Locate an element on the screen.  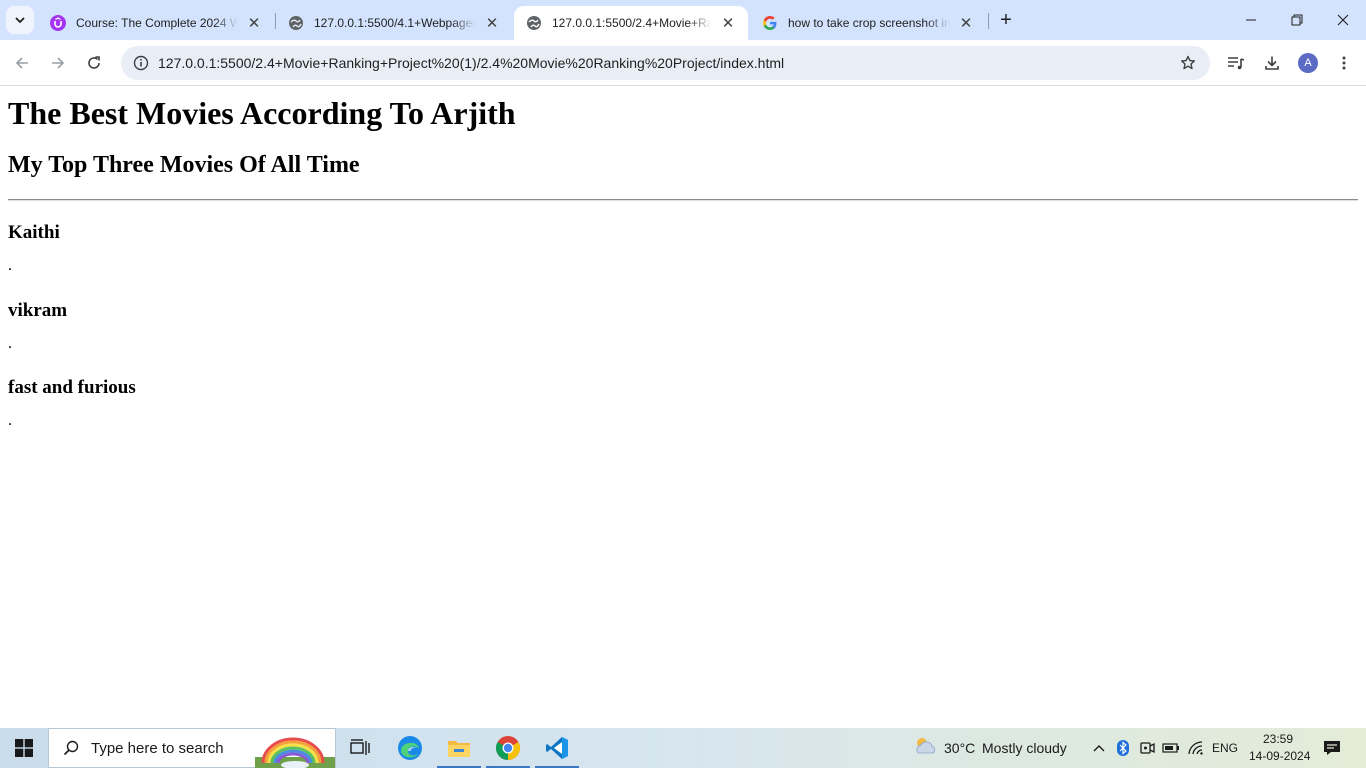
task-view-icon is located at coordinates (360, 747).